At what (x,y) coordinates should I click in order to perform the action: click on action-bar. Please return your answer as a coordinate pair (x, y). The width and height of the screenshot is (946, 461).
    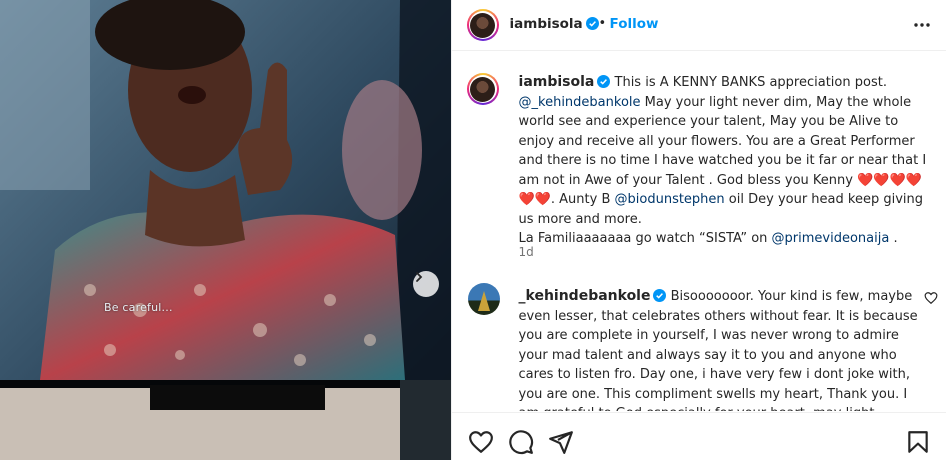
    Looking at the image, I should click on (698, 436).